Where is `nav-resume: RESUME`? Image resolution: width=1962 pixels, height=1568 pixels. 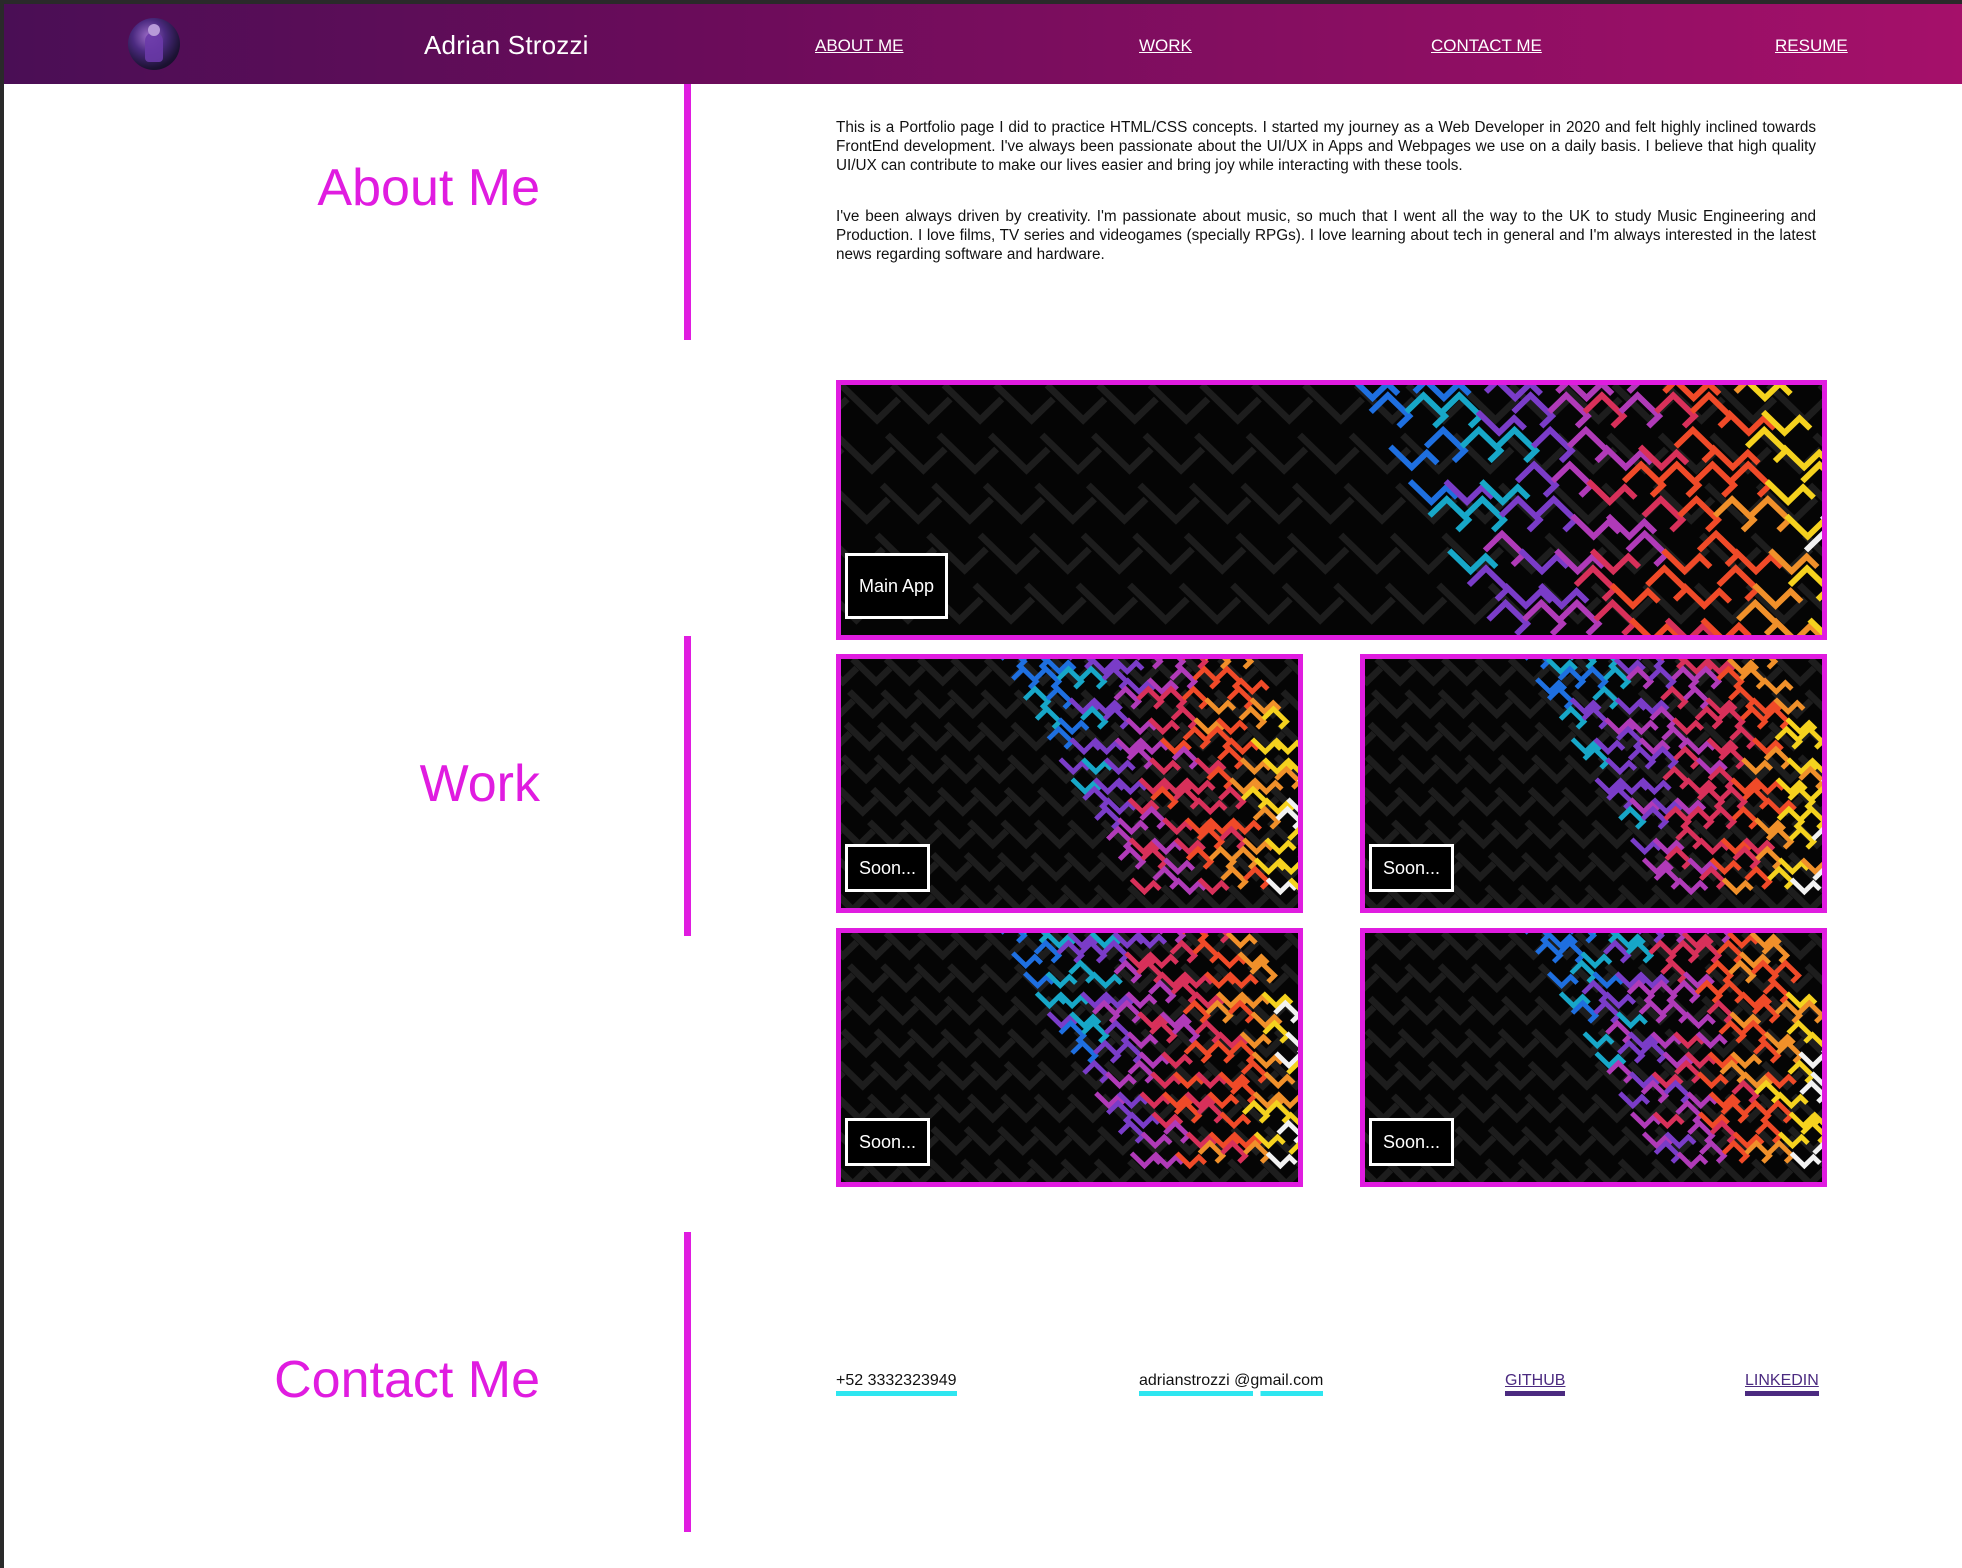
nav-resume: RESUME is located at coordinates (1811, 46).